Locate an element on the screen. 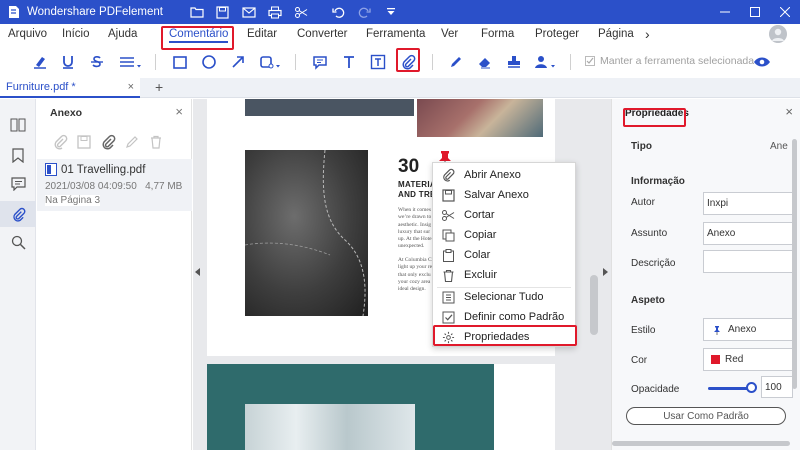 Image resolution: width=800 pixels, height=450 pixels. minimize-button is located at coordinates (725, 12).